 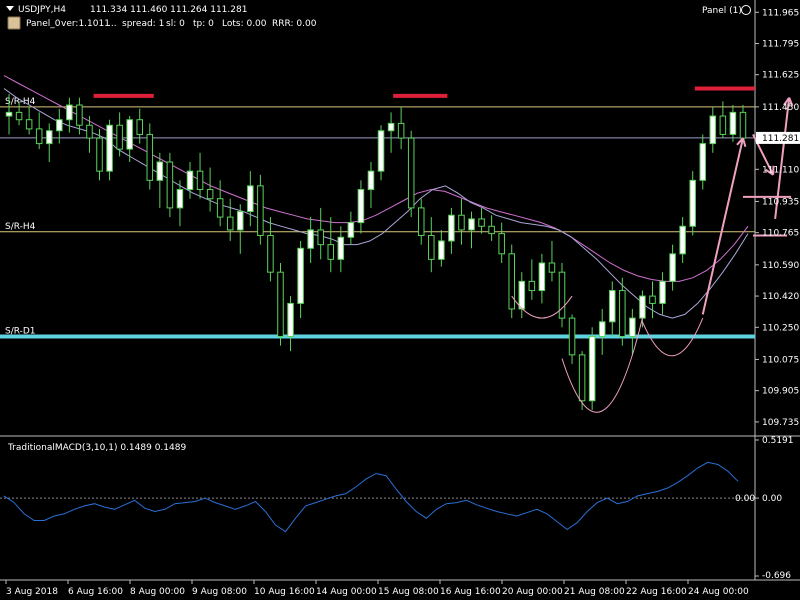 What do you see at coordinates (470, 592) in the screenshot?
I see `time-tick-label-7: 16 Aug 16:00` at bounding box center [470, 592].